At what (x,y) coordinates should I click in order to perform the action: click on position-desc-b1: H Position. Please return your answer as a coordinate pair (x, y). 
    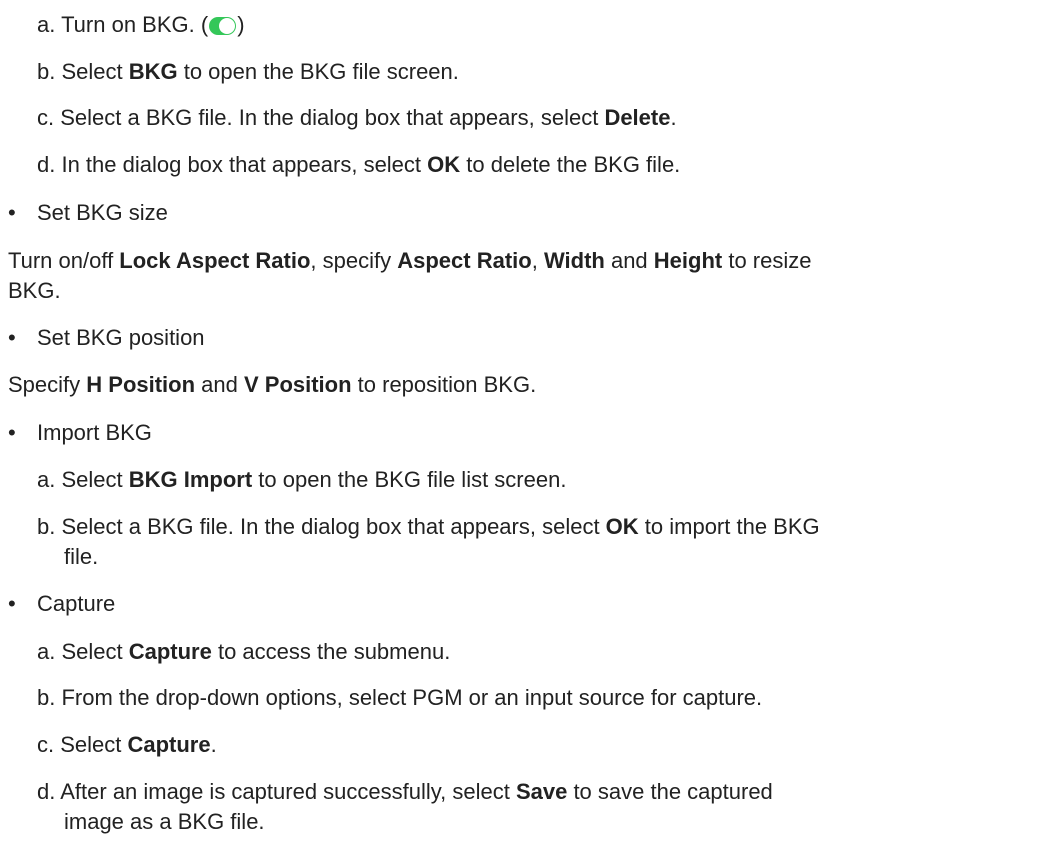
    Looking at the image, I should click on (141, 384).